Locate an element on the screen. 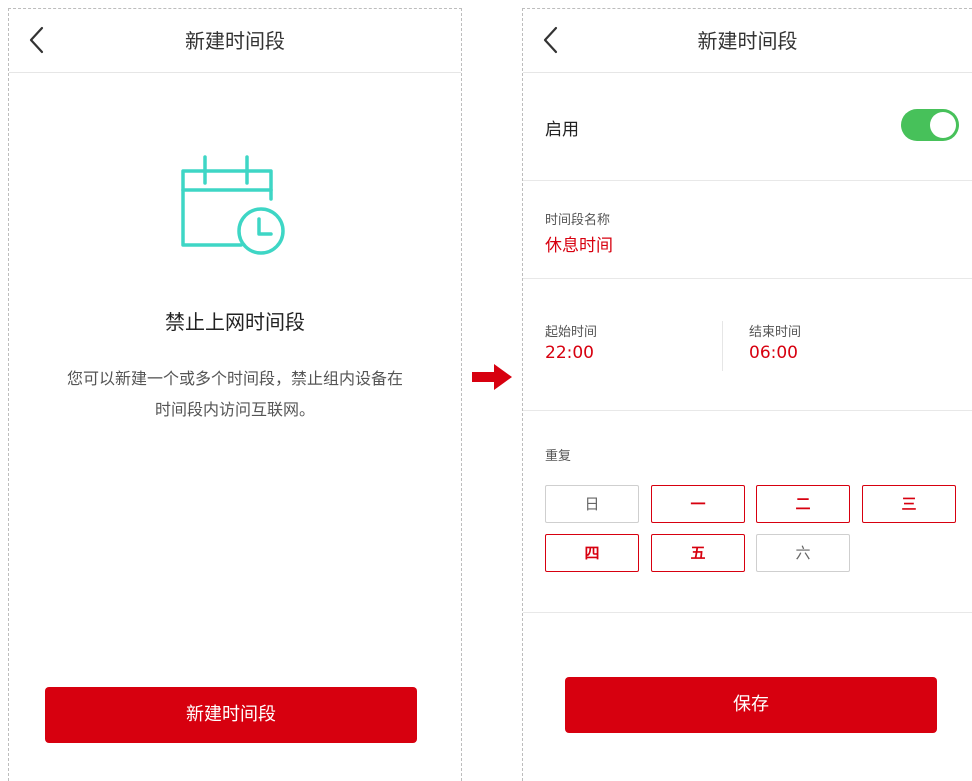 The image size is (972, 781). toggle-knob is located at coordinates (943, 125).